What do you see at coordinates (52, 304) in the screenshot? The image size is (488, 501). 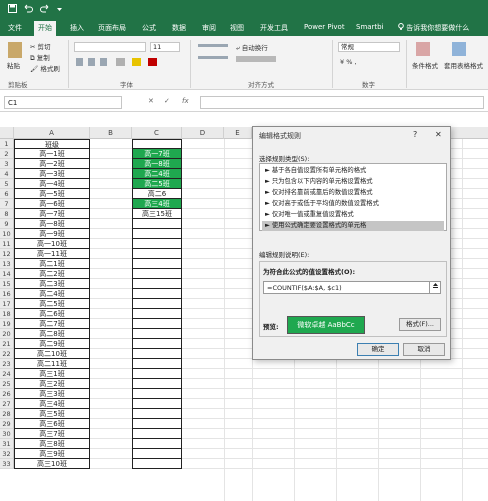 I see `cell-a: 高二5班` at bounding box center [52, 304].